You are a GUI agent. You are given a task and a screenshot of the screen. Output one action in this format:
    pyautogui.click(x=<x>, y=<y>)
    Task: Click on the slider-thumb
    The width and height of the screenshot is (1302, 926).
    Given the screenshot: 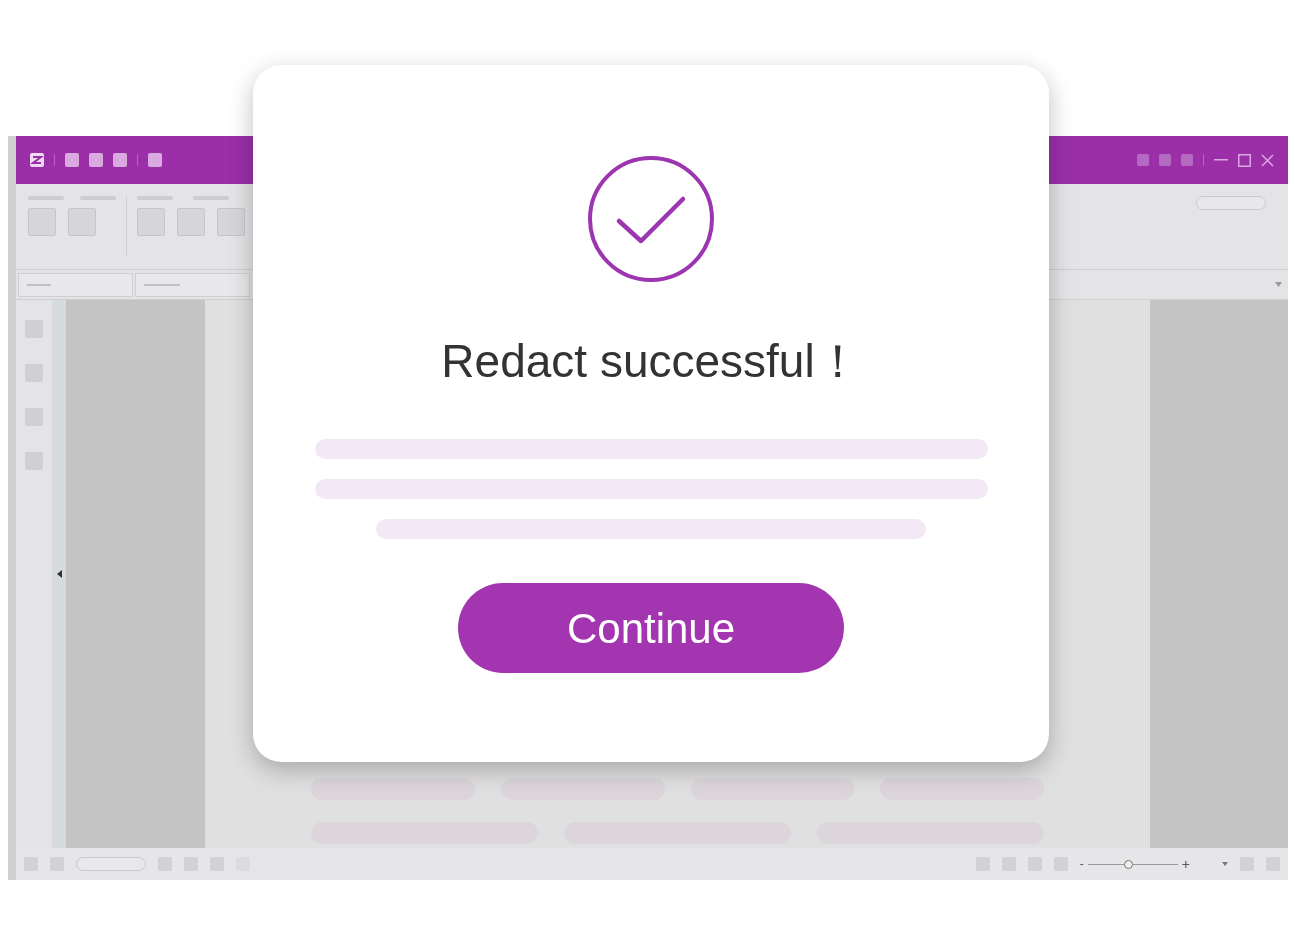 What is the action you would take?
    pyautogui.click(x=1129, y=864)
    